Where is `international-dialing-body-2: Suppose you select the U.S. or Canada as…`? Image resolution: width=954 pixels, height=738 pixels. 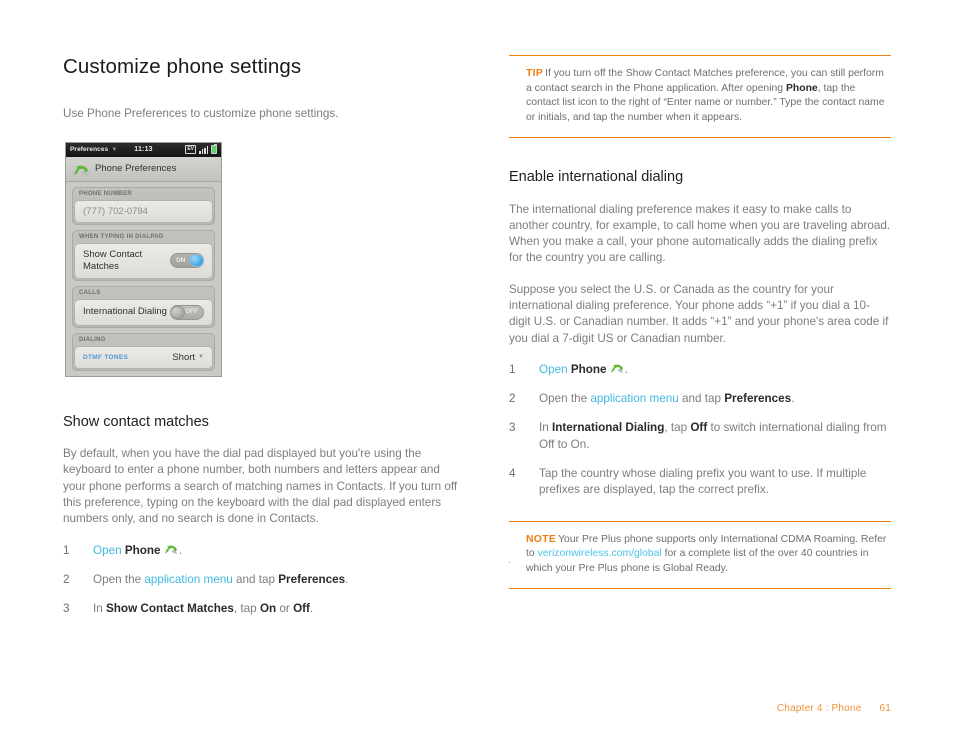 international-dialing-body-2: Suppose you select the U.S. or Canada as… is located at coordinates (699, 313).